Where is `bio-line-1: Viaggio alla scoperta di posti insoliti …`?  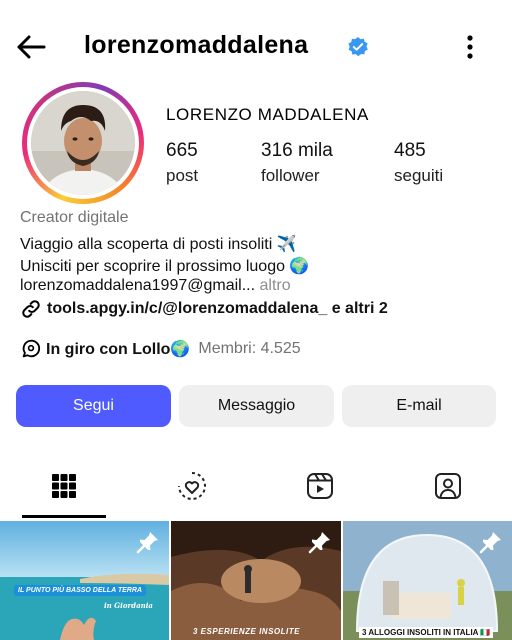 bio-line-1: Viaggio alla scoperta di posti insoliti … is located at coordinates (158, 244).